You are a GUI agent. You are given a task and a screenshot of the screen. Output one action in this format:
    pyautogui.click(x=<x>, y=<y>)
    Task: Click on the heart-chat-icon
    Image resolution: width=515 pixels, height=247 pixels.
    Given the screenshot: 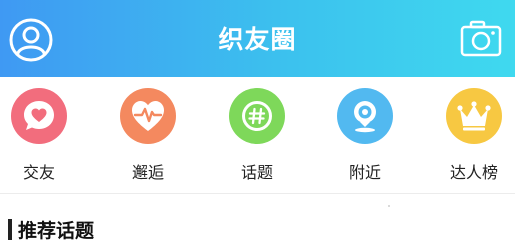 What is the action you would take?
    pyautogui.click(x=39, y=116)
    